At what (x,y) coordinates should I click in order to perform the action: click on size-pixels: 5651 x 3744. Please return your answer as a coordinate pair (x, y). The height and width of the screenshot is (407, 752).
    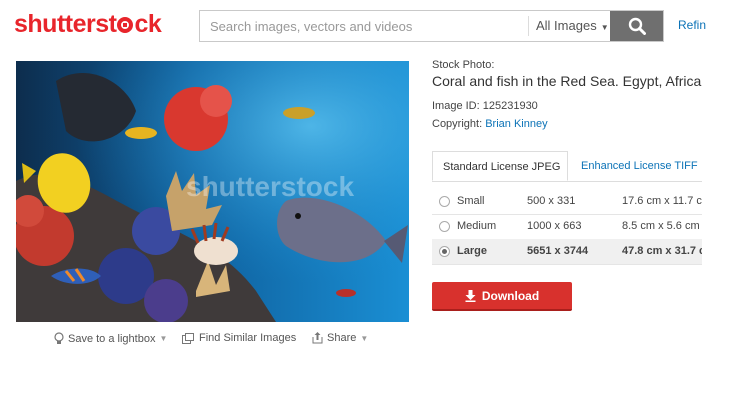
    Looking at the image, I should click on (558, 251).